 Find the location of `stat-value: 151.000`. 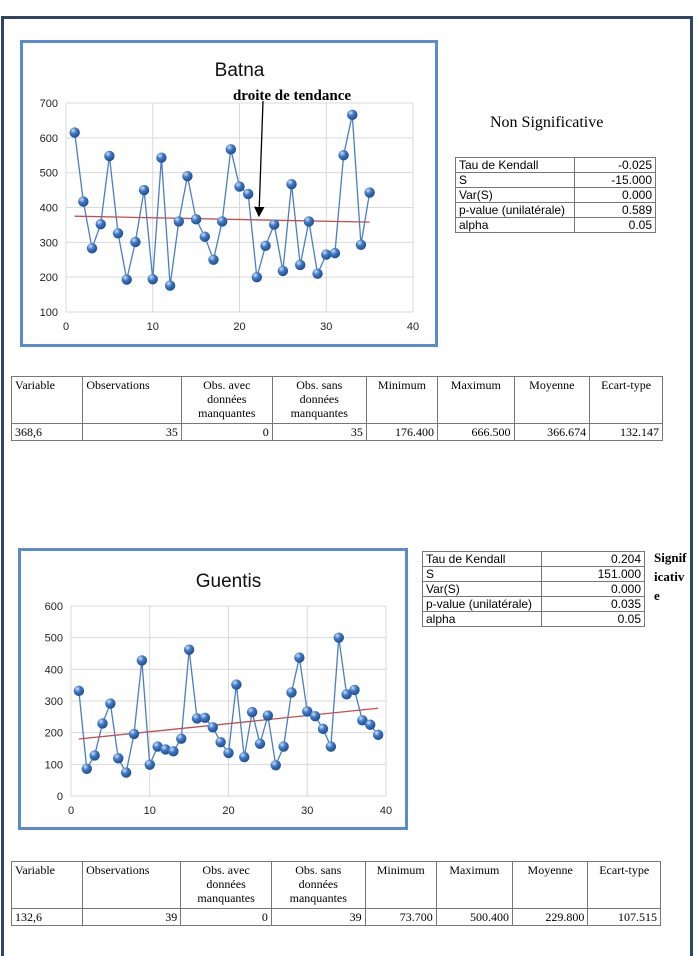

stat-value: 151.000 is located at coordinates (593, 574).